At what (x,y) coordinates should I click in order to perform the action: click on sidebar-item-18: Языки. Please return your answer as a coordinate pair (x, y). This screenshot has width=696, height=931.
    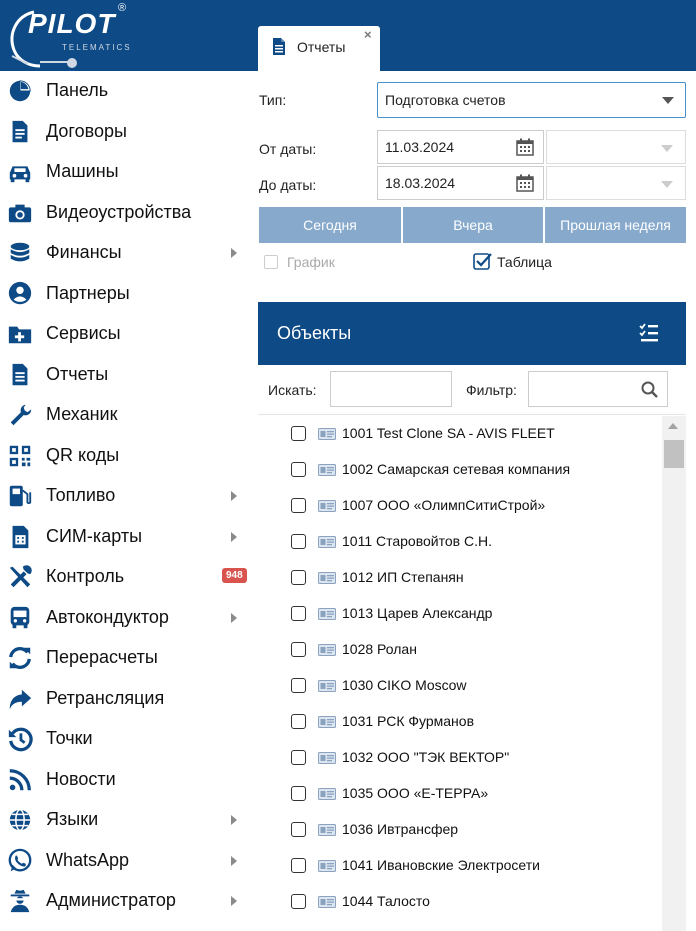
    Looking at the image, I should click on (125, 820).